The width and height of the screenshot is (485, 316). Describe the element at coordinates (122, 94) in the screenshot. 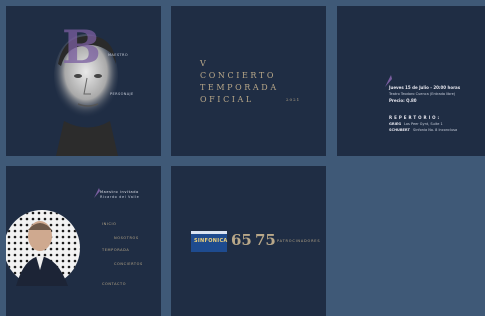

I see `caption-bottom: PERSONAJE` at that location.